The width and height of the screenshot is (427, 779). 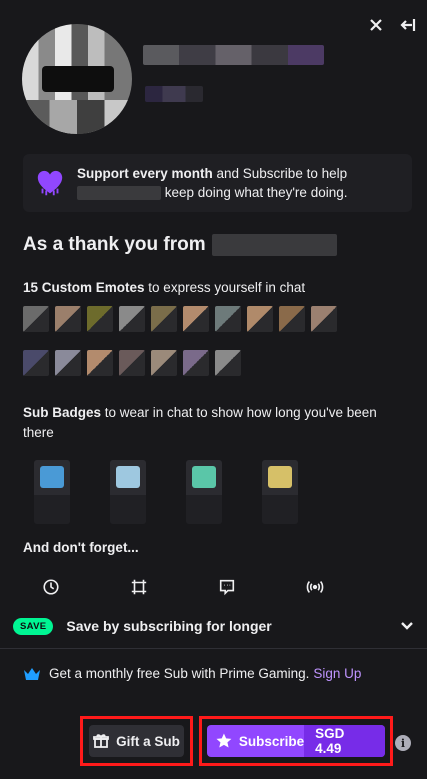 What do you see at coordinates (315, 587) in the screenshot?
I see `broadcast-icon` at bounding box center [315, 587].